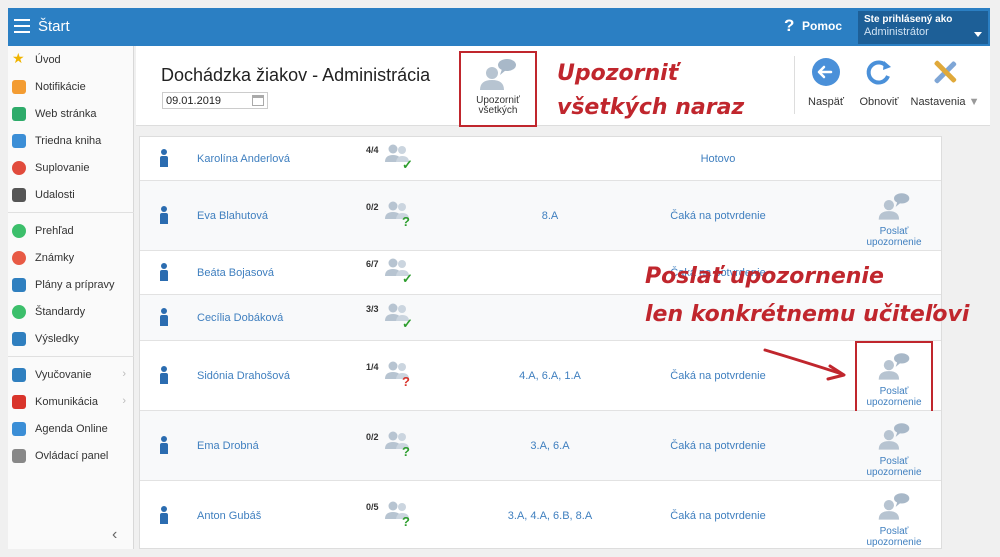  What do you see at coordinates (550, 446) in the screenshot?
I see `classes-cell: 3.A, 6.A` at bounding box center [550, 446].